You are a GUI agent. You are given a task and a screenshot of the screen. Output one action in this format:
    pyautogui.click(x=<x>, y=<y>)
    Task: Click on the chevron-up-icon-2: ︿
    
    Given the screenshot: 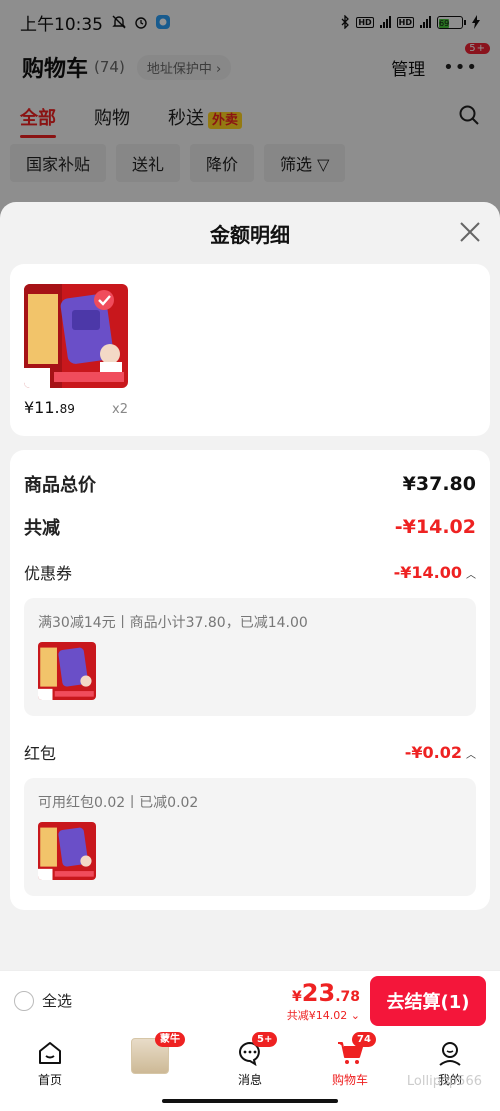 What is the action you would take?
    pyautogui.click(x=471, y=755)
    